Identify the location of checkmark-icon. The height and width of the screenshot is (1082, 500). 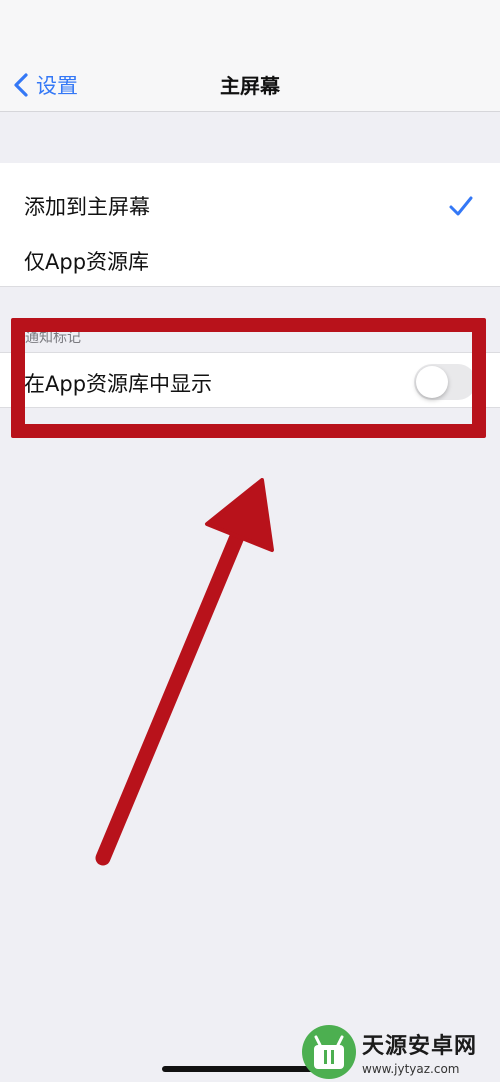
(461, 206).